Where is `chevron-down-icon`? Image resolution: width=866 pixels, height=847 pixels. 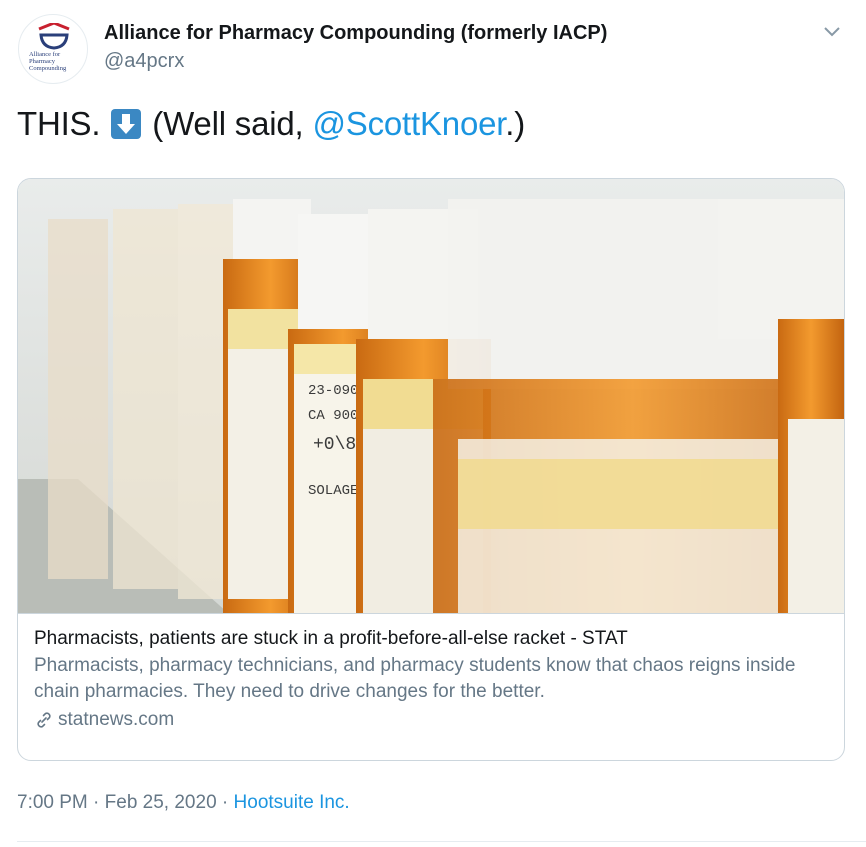
chevron-down-icon is located at coordinates (832, 32).